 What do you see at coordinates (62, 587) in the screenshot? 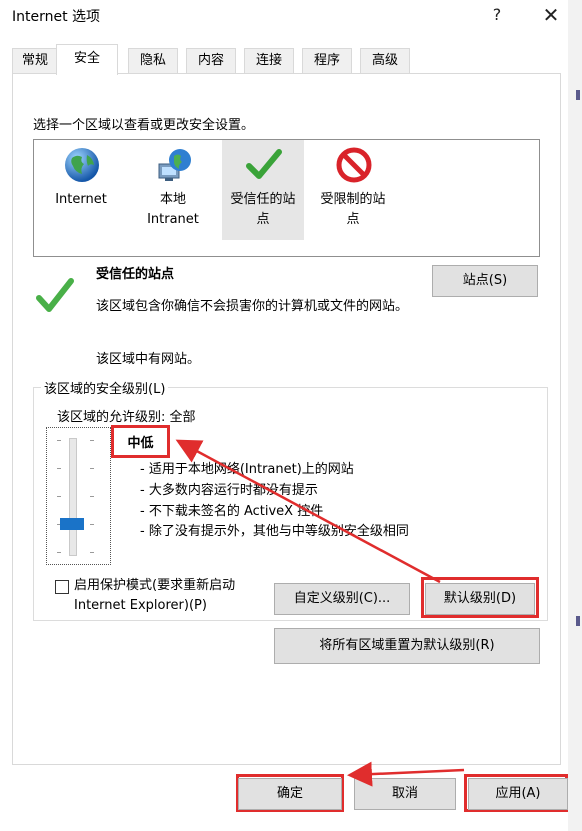
I see `protected-mode-checkbox` at bounding box center [62, 587].